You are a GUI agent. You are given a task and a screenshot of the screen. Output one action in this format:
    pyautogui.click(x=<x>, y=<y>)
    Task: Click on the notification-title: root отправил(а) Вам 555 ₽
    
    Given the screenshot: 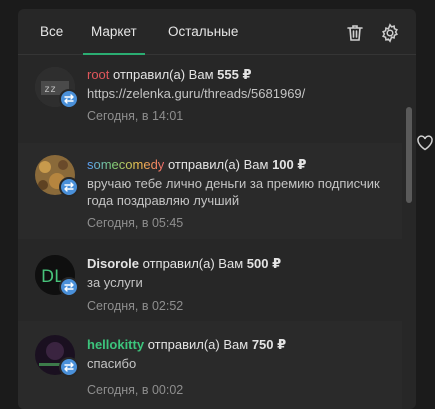 What is the action you would take?
    pyautogui.click(x=241, y=75)
    